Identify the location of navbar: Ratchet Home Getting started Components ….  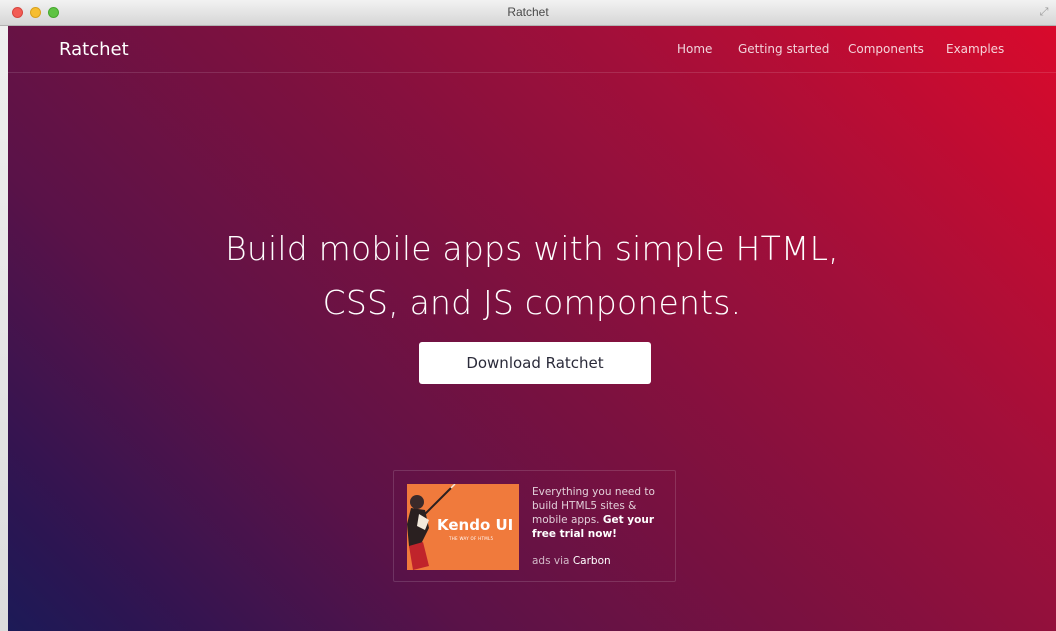
(532, 49).